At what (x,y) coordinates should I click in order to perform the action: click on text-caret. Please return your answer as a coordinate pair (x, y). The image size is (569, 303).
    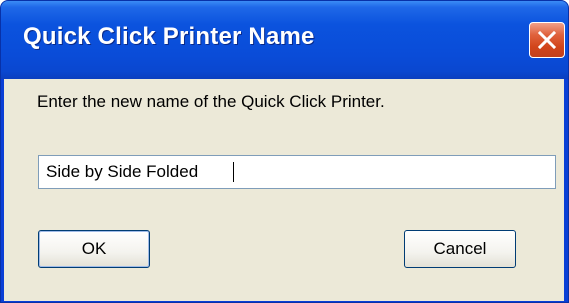
    Looking at the image, I should click on (233, 172).